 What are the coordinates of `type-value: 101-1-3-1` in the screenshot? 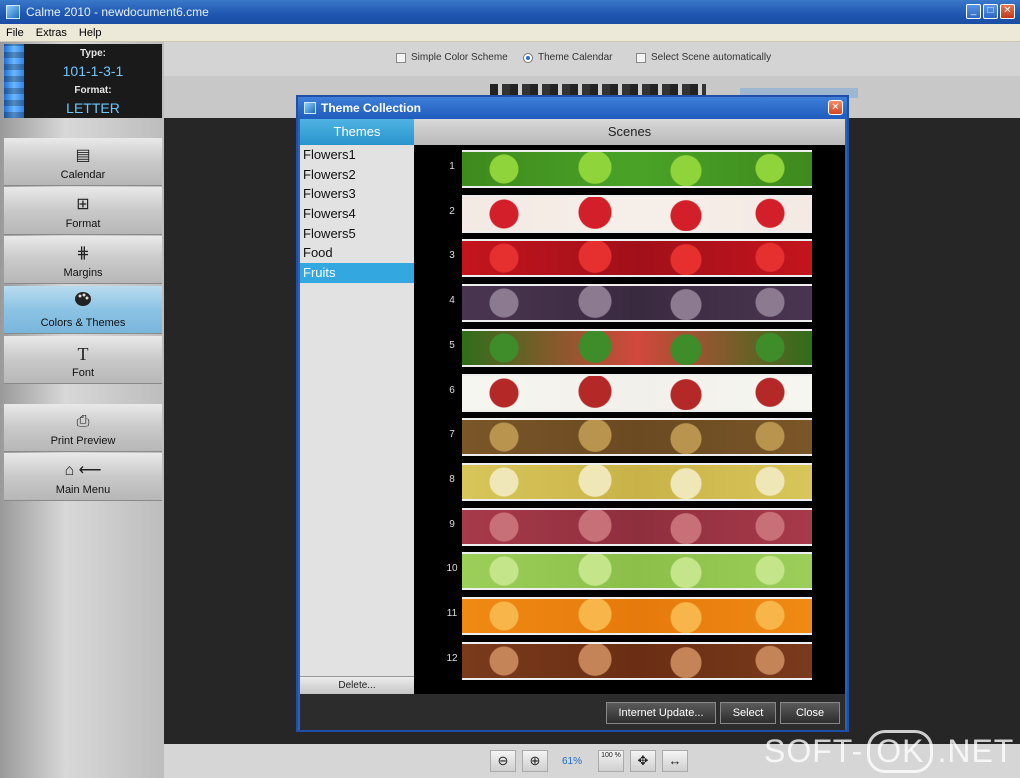 It's located at (93, 71).